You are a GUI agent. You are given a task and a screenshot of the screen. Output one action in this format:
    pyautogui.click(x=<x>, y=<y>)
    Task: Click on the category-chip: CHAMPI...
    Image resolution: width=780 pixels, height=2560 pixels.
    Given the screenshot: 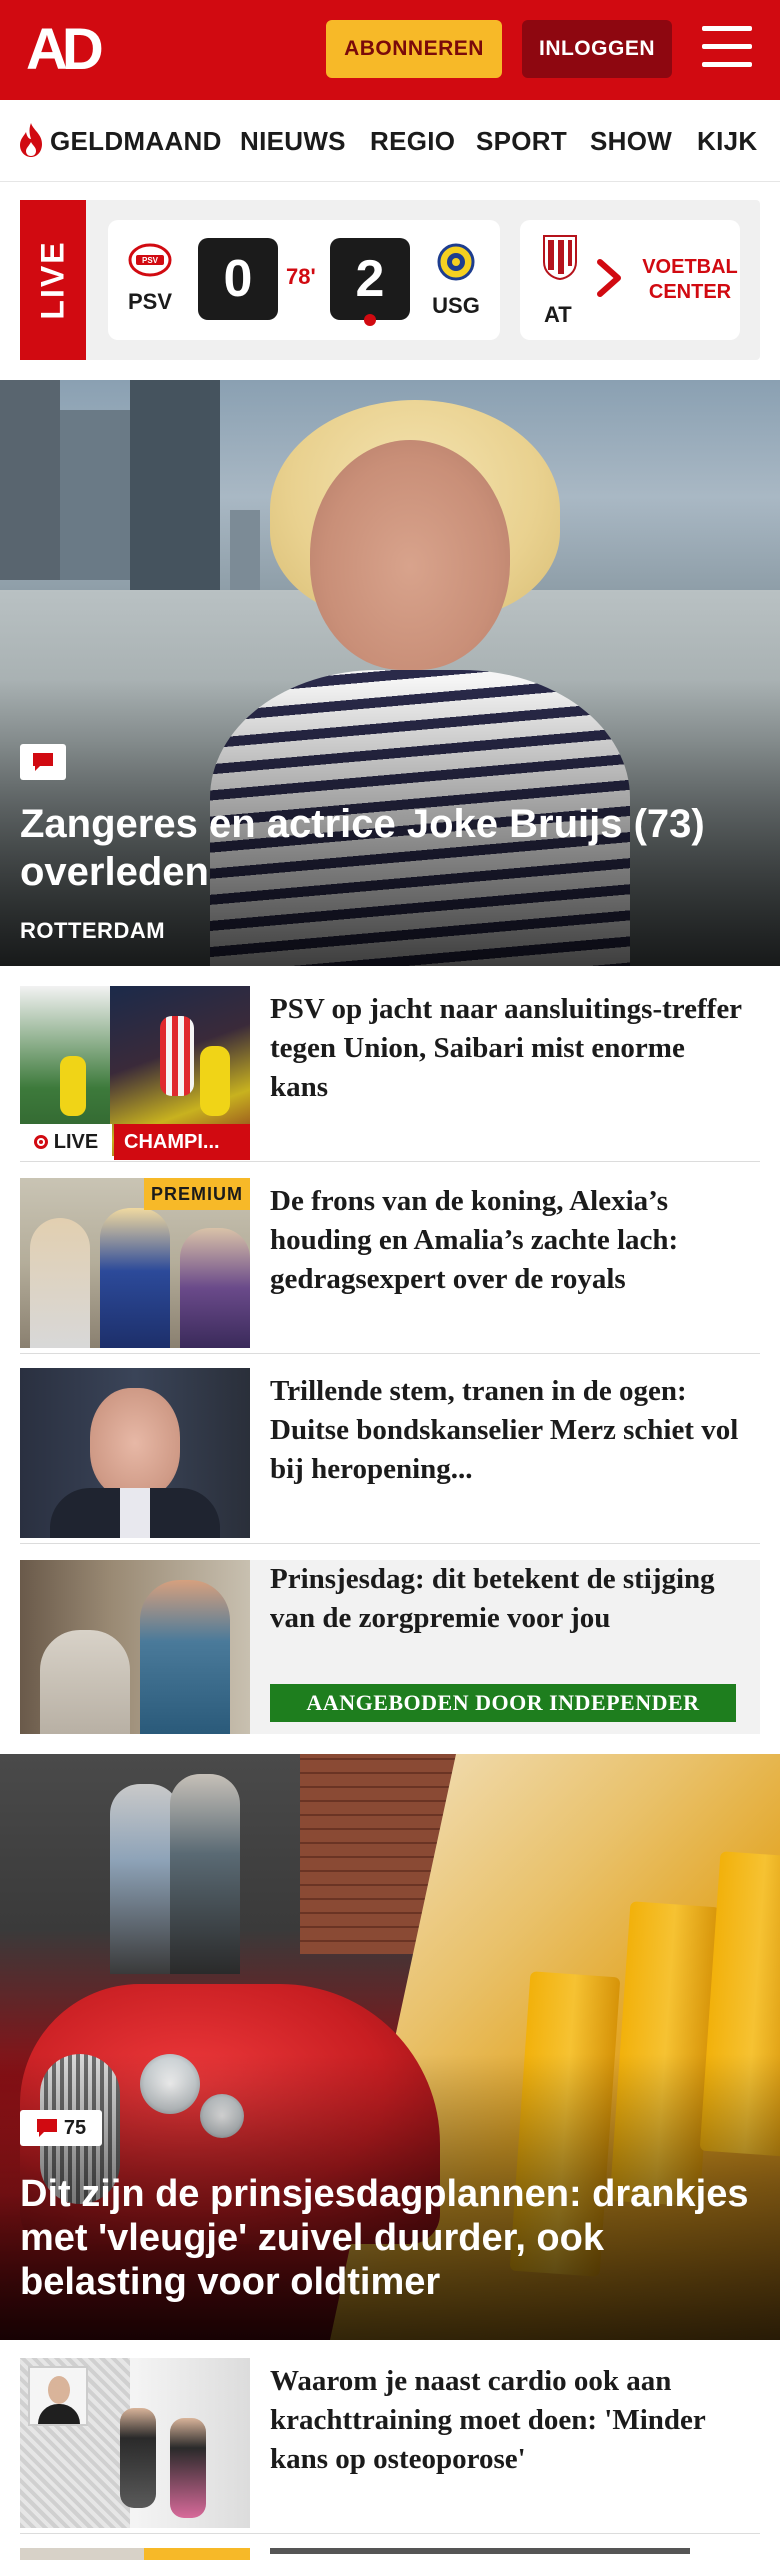 What is the action you would take?
    pyautogui.click(x=182, y=1142)
    